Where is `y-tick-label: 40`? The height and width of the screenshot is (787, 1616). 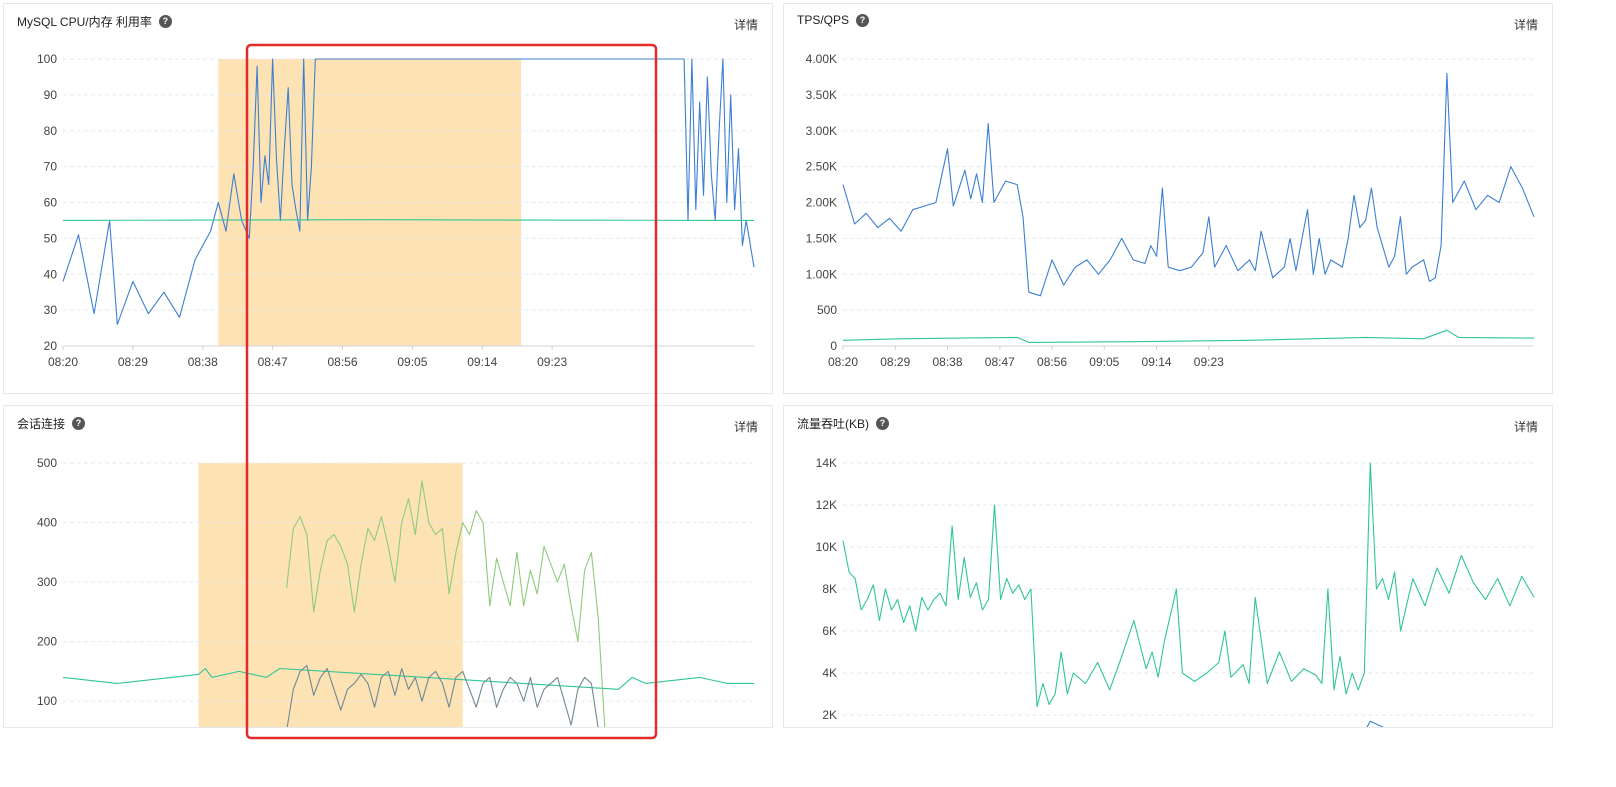 y-tick-label: 40 is located at coordinates (51, 274).